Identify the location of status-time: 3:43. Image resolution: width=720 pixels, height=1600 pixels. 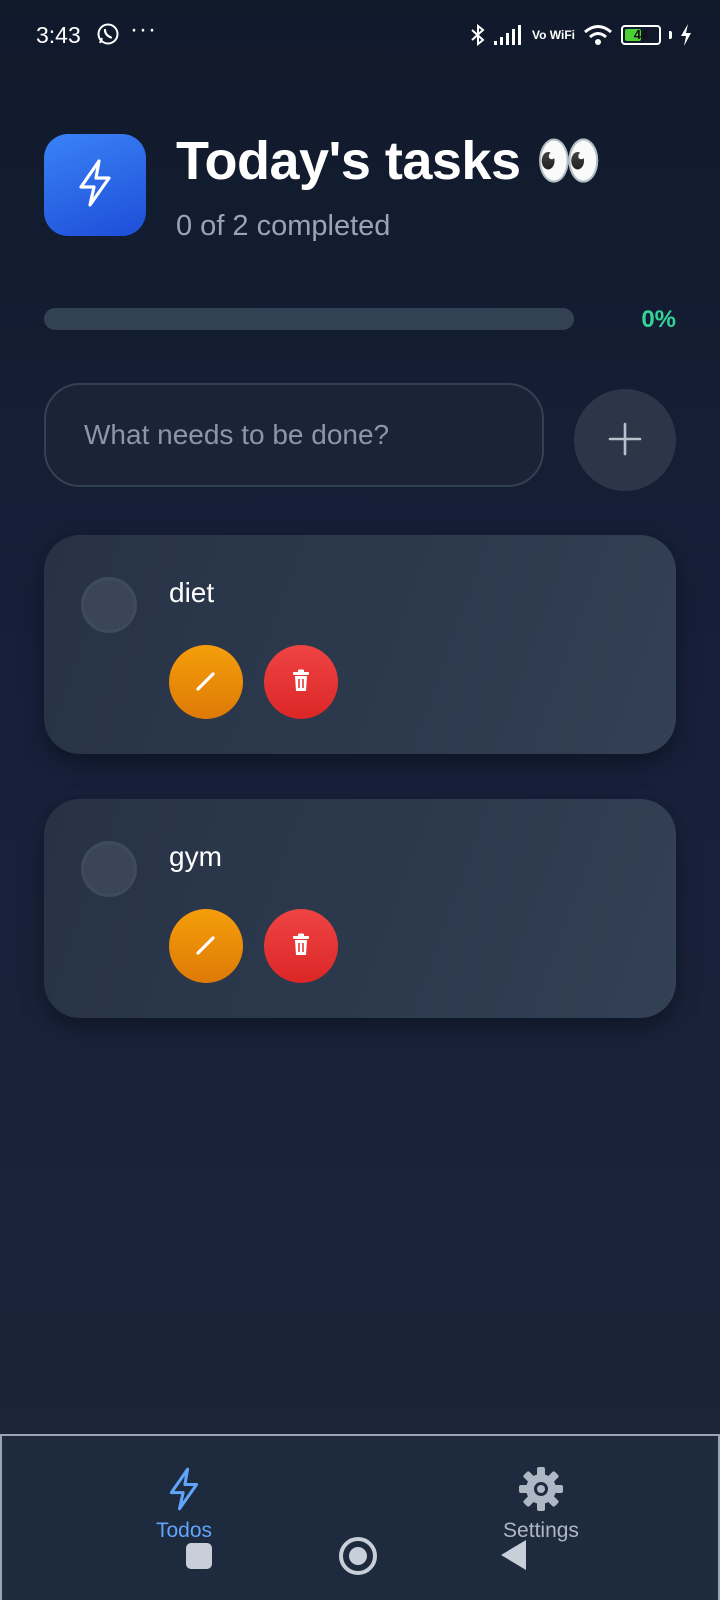
(58, 35).